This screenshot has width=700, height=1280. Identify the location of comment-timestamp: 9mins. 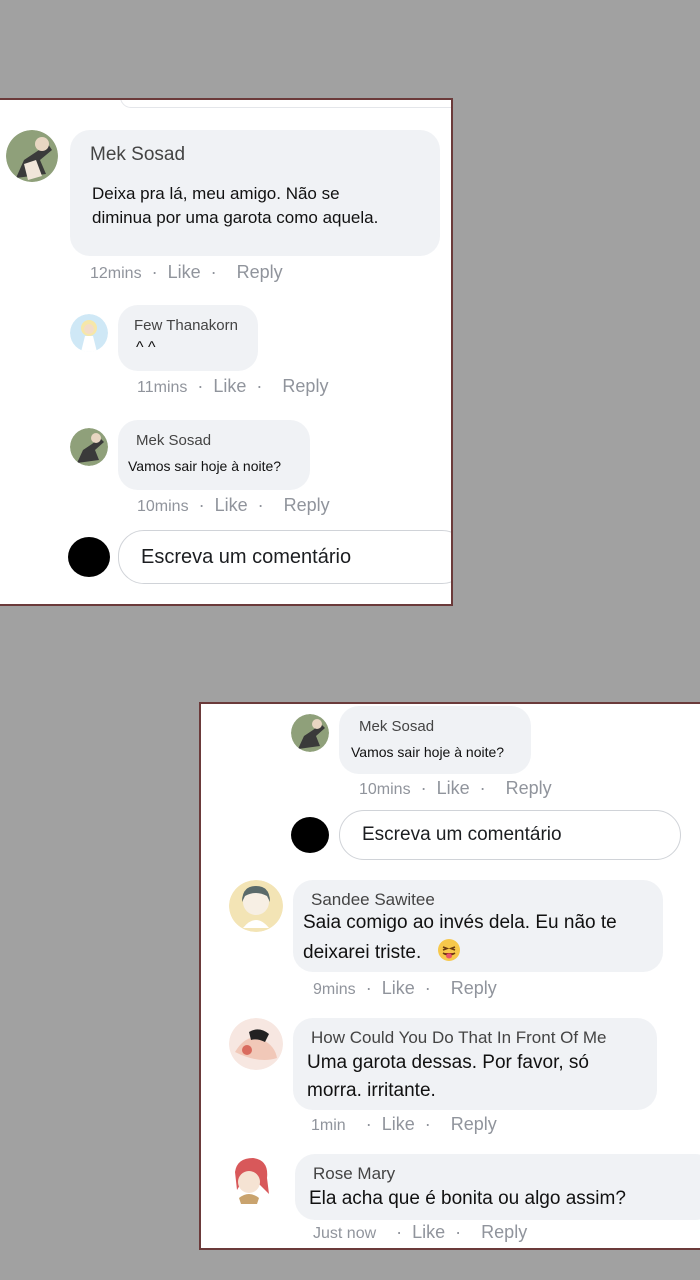
(334, 989).